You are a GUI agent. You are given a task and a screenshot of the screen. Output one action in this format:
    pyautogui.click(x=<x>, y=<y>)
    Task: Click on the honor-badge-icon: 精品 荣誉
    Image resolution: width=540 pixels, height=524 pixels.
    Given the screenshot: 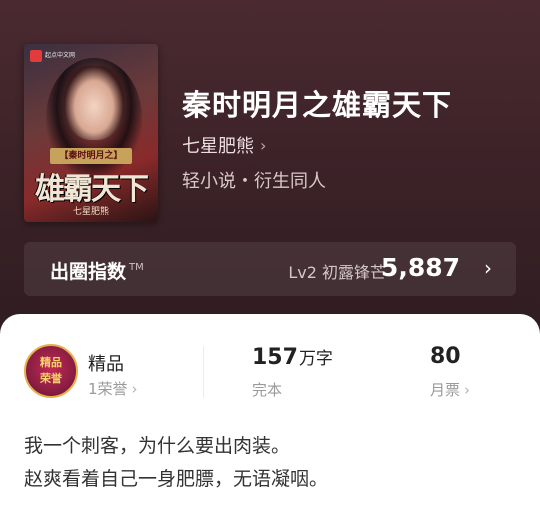 What is the action you would take?
    pyautogui.click(x=51, y=371)
    